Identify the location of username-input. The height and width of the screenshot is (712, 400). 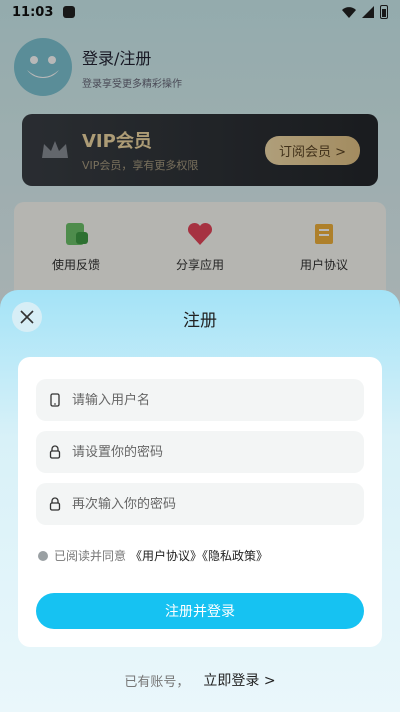
(212, 400).